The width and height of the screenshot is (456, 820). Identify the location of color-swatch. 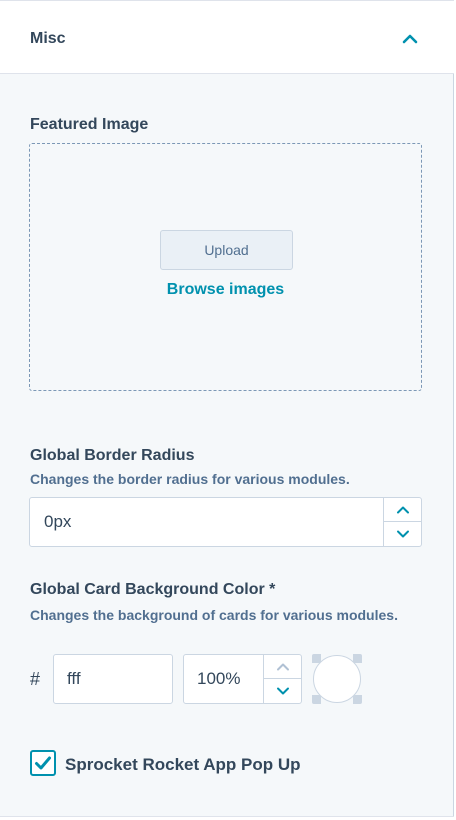
(337, 679).